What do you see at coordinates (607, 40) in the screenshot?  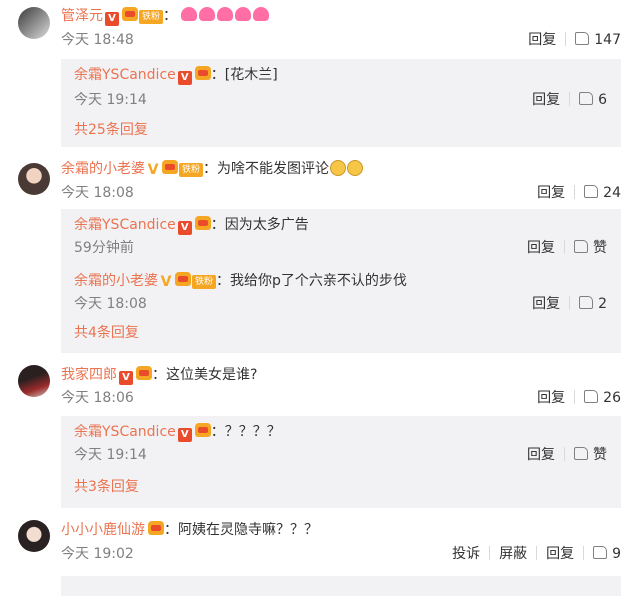 I see `like-count: 147` at bounding box center [607, 40].